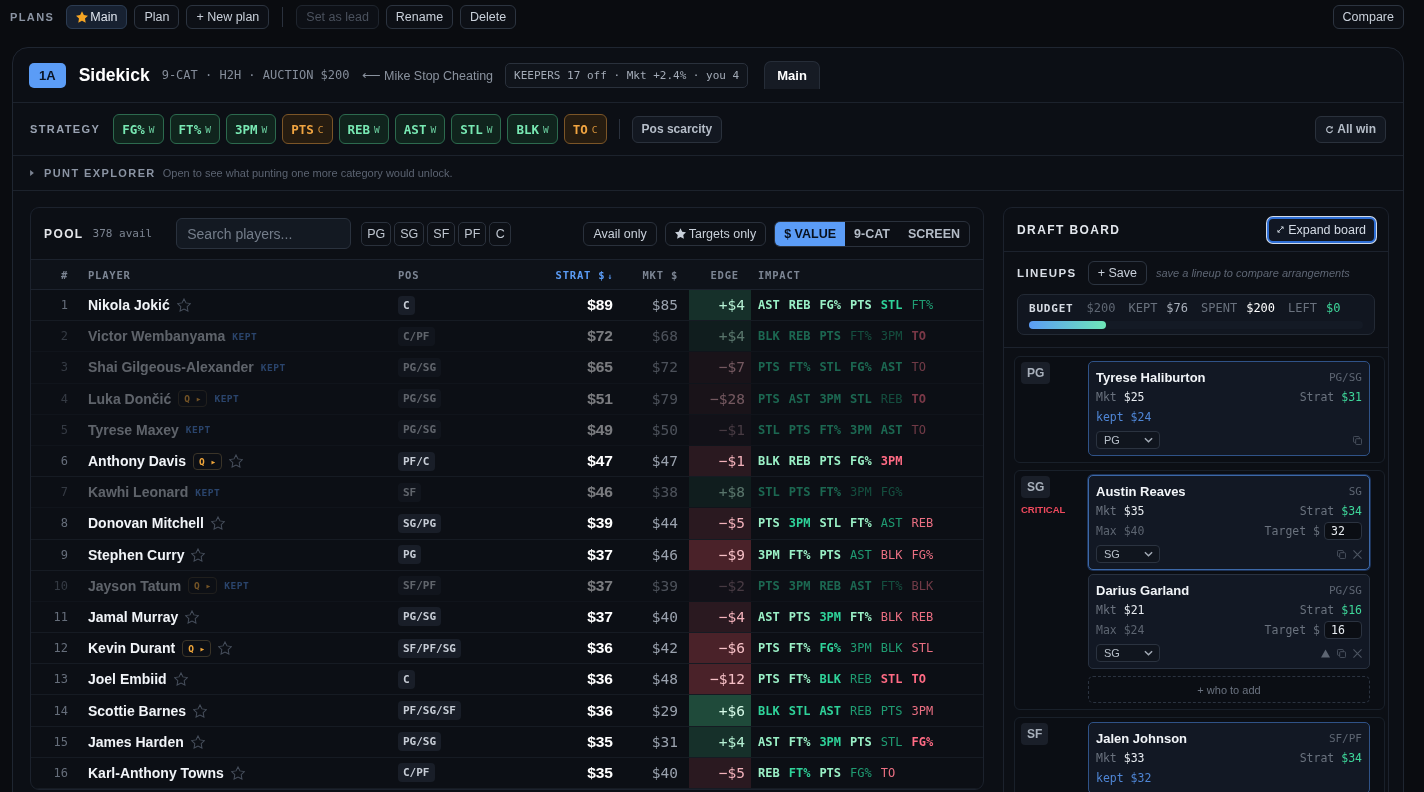 The image size is (1424, 792). What do you see at coordinates (97, 17) in the screenshot?
I see `plan-tab: Main` at bounding box center [97, 17].